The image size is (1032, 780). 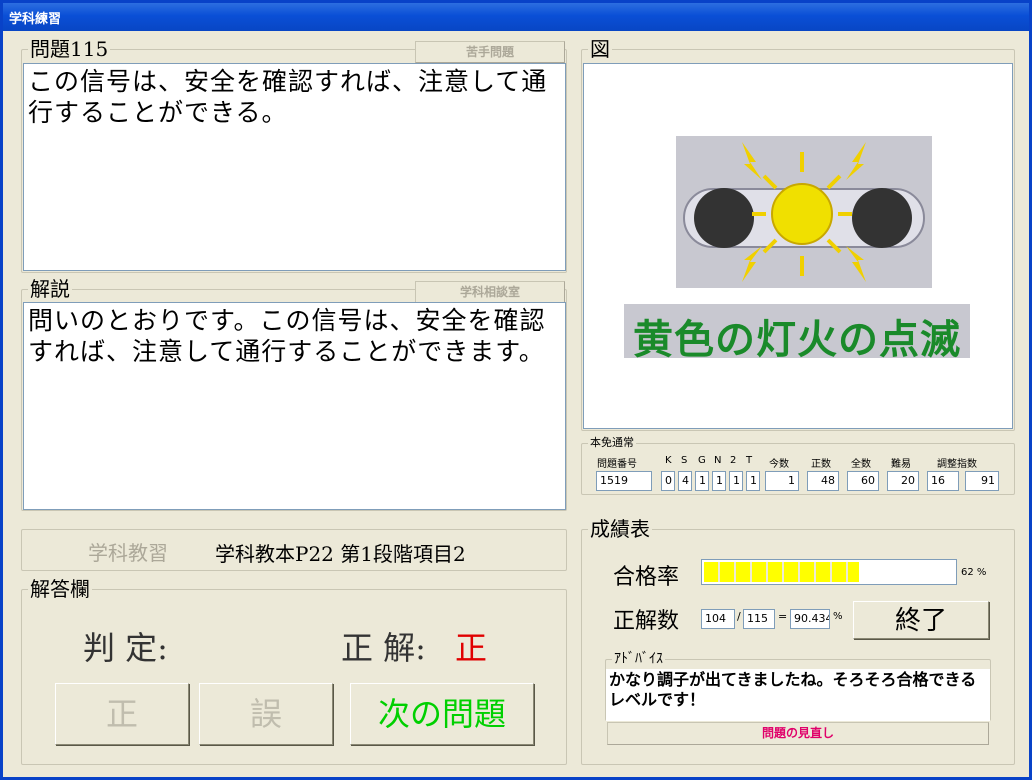 What do you see at coordinates (60, 589) in the screenshot?
I see `answer-heading: 解答欄` at bounding box center [60, 589].